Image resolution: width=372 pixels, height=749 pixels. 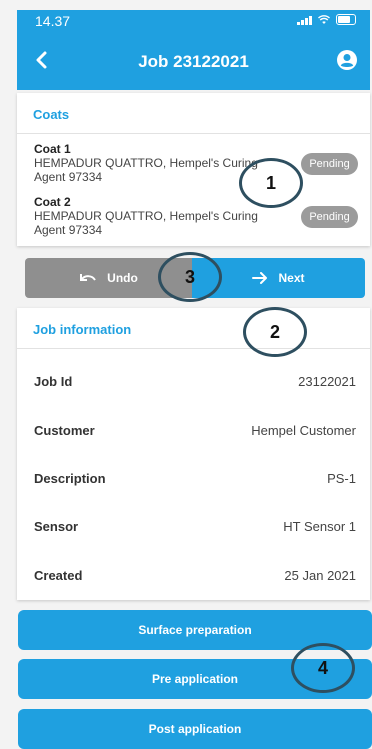 What do you see at coordinates (195, 729) in the screenshot?
I see `post-application-button: Post application` at bounding box center [195, 729].